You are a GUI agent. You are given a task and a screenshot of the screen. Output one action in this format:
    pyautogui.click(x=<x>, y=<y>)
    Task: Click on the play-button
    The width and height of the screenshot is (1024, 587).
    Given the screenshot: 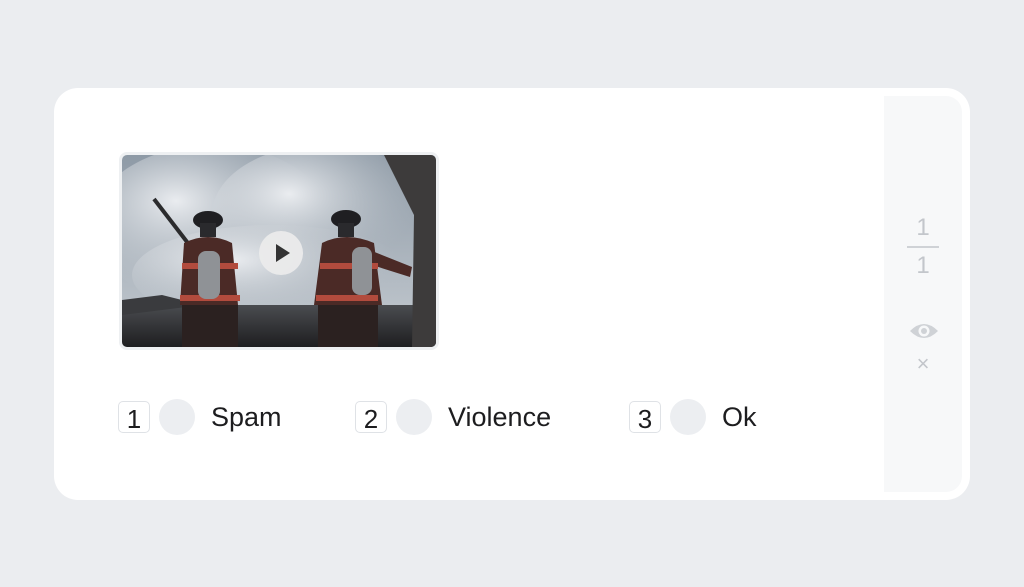 What is the action you would take?
    pyautogui.click(x=281, y=253)
    